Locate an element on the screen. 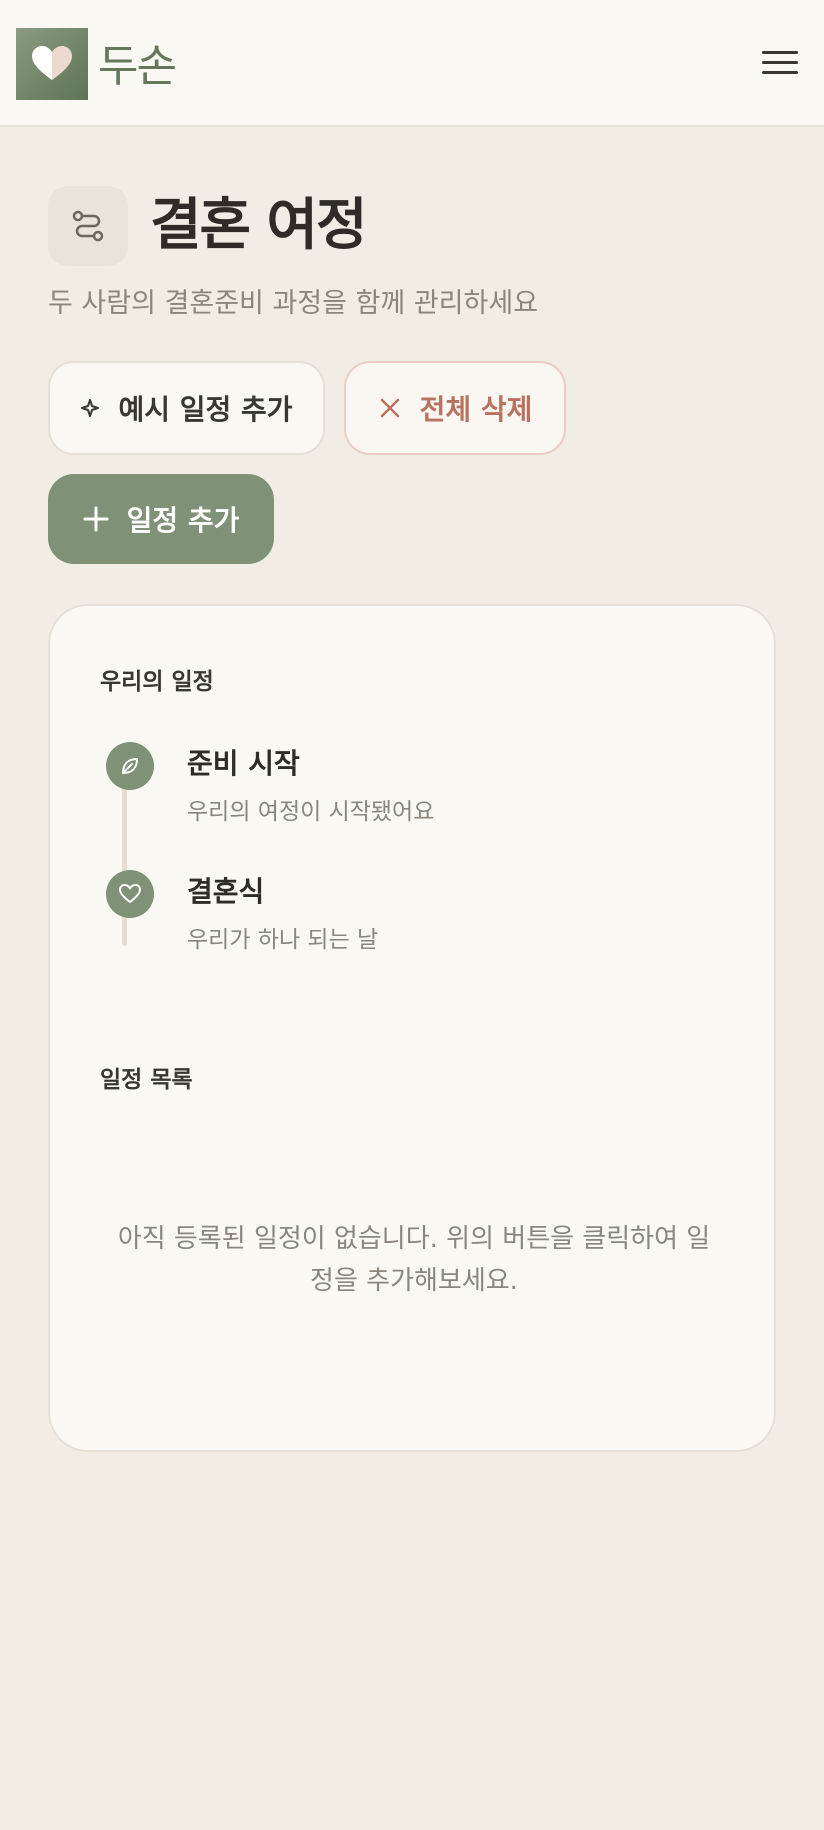 The height and width of the screenshot is (1830, 824). hamburger-icon is located at coordinates (780, 52).